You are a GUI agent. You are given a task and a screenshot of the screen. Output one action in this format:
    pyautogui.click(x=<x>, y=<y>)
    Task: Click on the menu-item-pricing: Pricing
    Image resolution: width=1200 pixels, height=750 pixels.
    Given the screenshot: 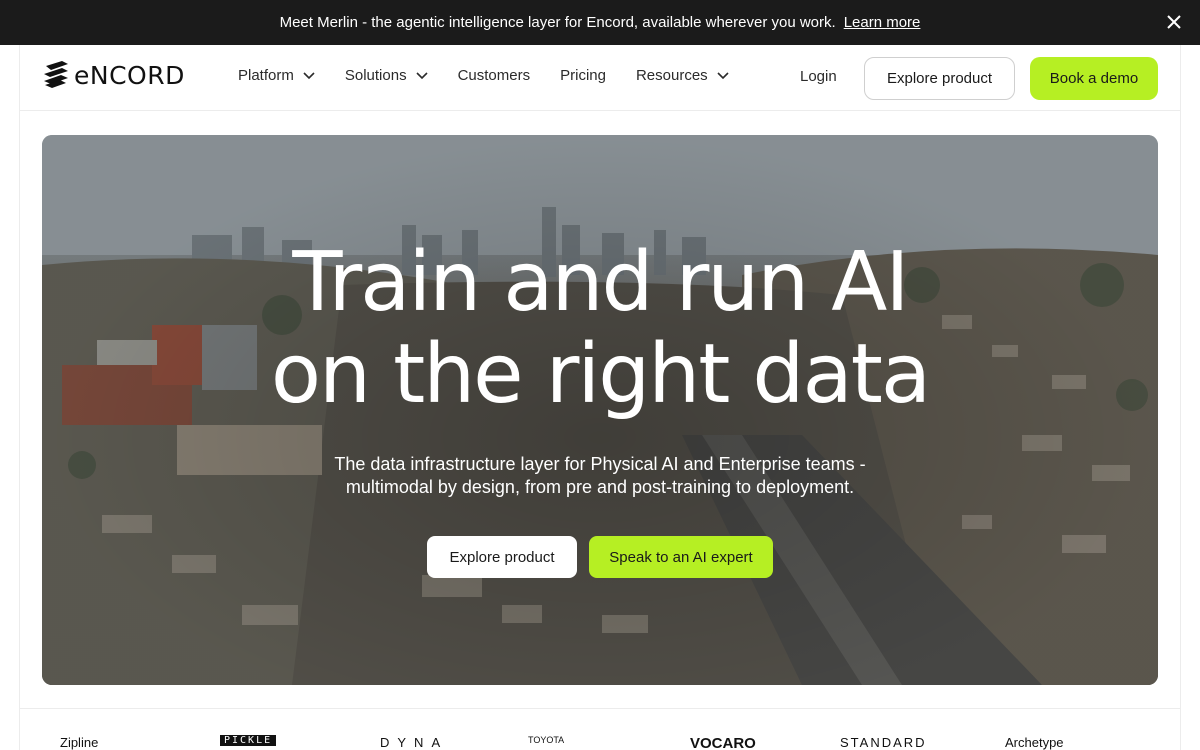 What is the action you would take?
    pyautogui.click(x=583, y=75)
    